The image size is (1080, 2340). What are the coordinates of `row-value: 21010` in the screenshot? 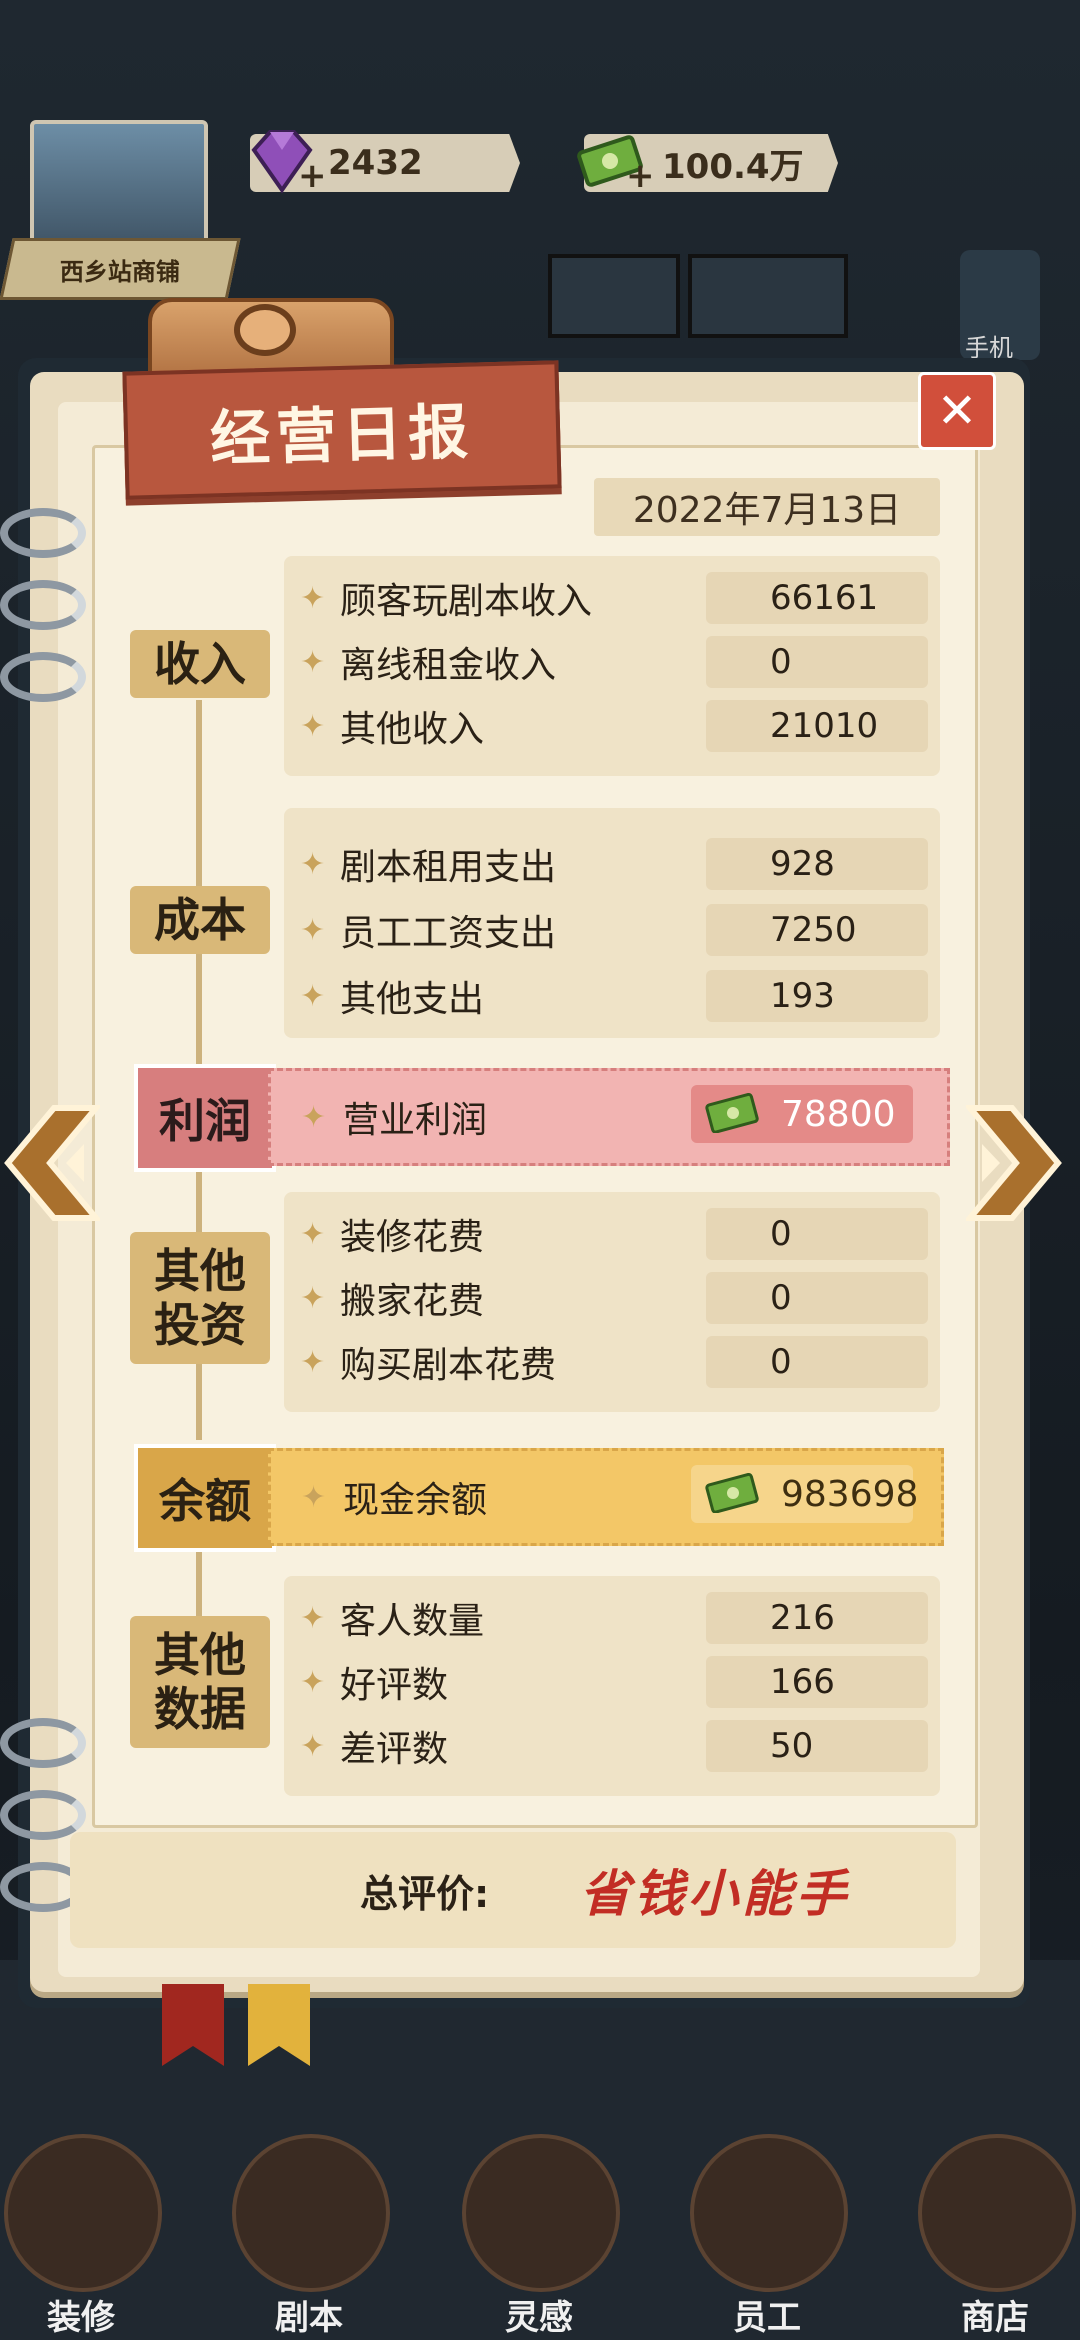 It's located at (817, 726).